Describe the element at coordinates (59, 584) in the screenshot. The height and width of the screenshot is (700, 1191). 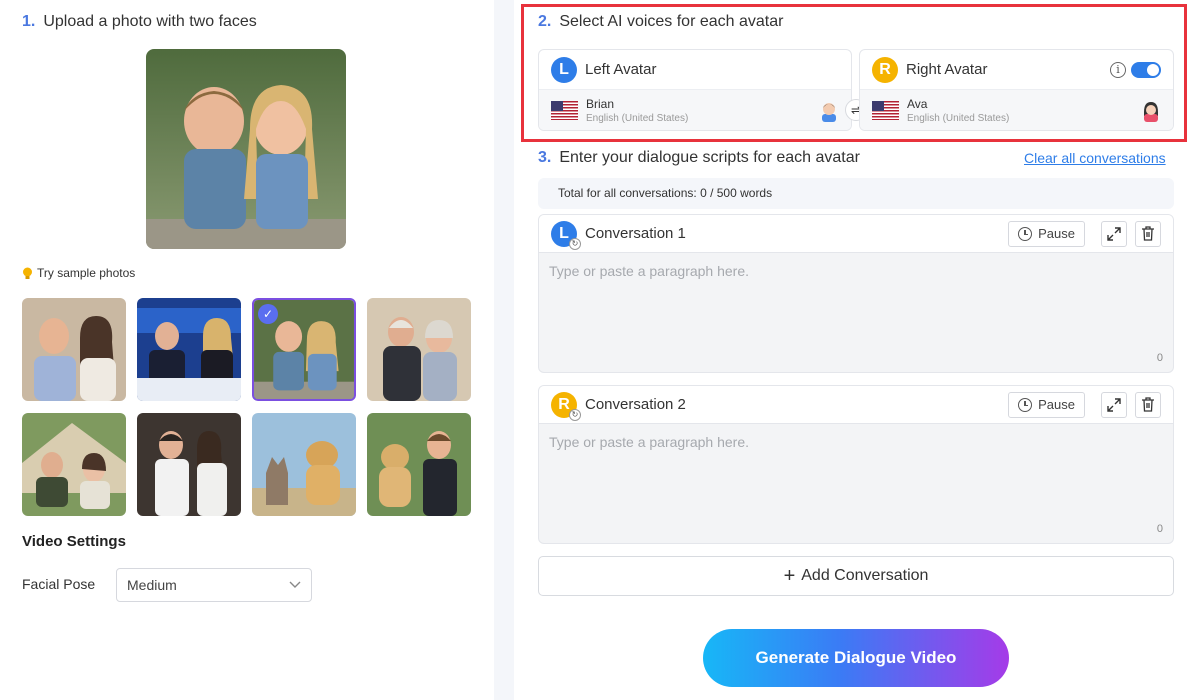
I see `facial-pose-label: Facial Pose` at that location.